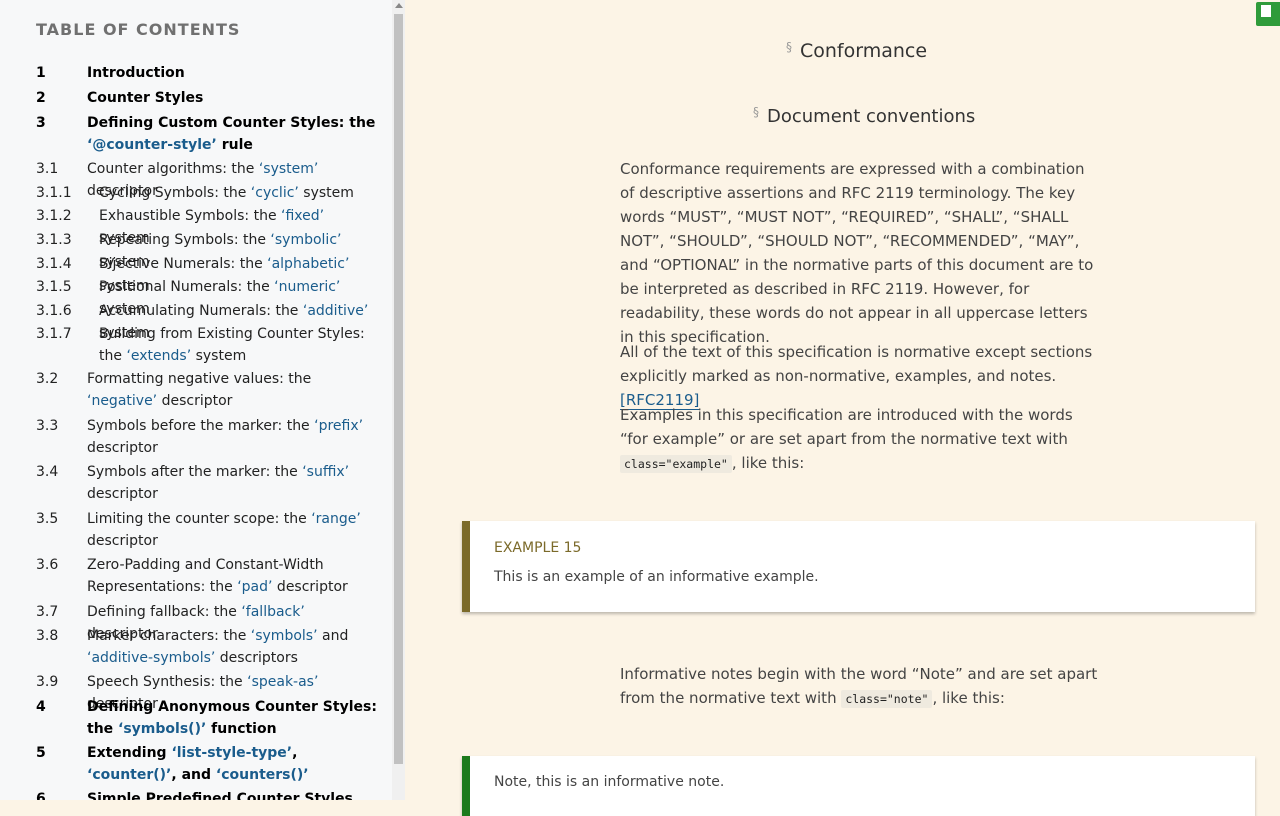  What do you see at coordinates (136, 73) in the screenshot?
I see `toc-label-text: Introduction` at bounding box center [136, 73].